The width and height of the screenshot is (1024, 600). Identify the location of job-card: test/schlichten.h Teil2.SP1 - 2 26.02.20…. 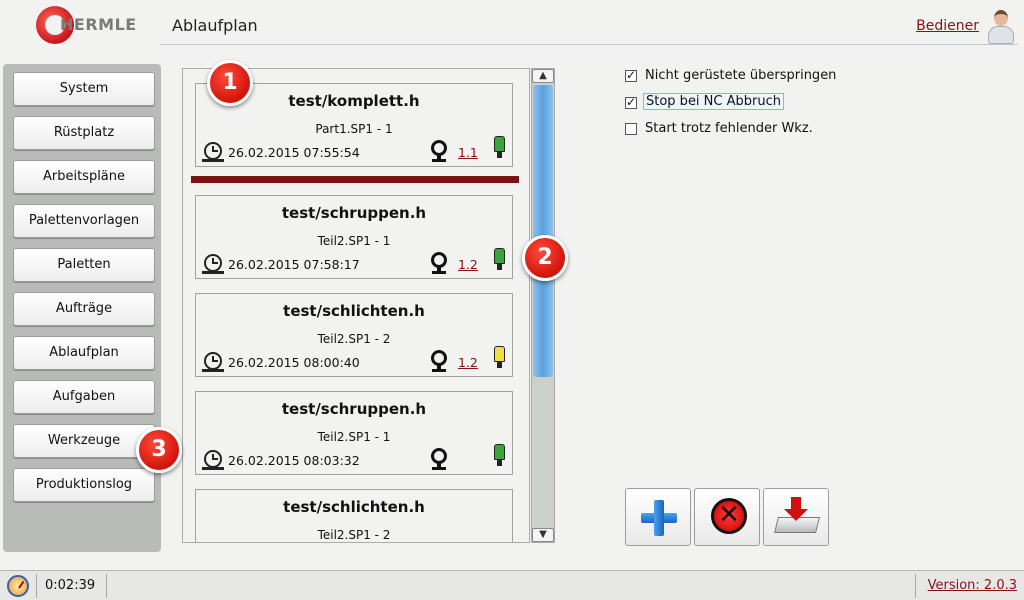
(354, 335).